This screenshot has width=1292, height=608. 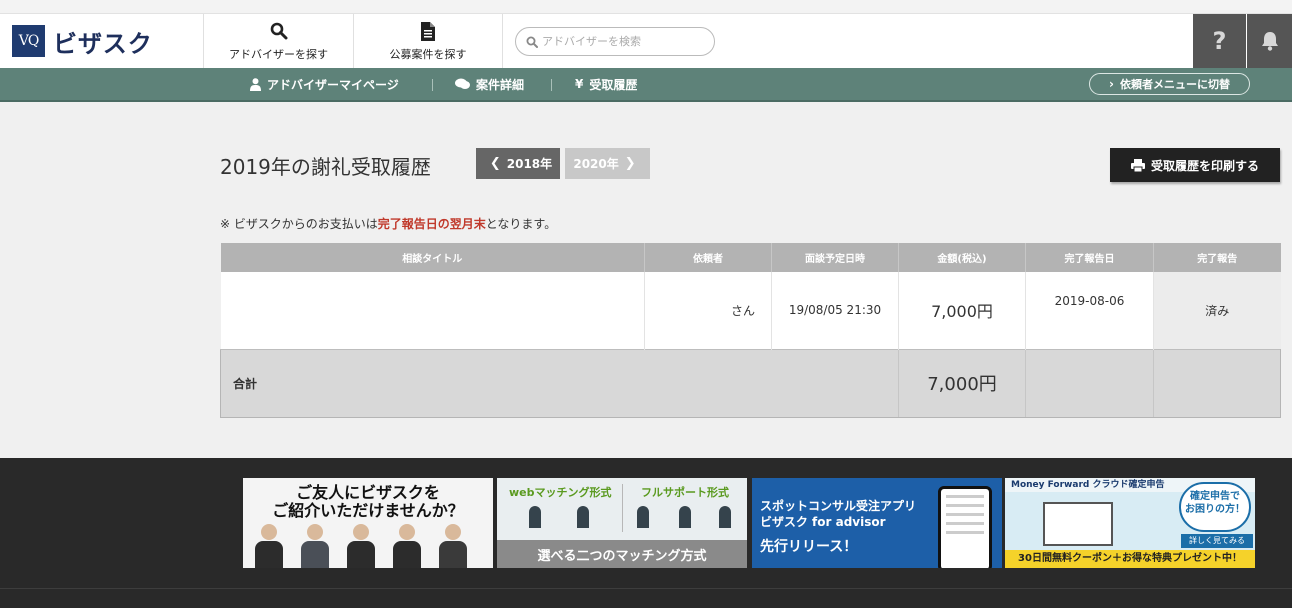 I want to click on table-row: さん 19/08/05 21:30 7,000円 2019-08-06 済み, so click(x=750, y=310).